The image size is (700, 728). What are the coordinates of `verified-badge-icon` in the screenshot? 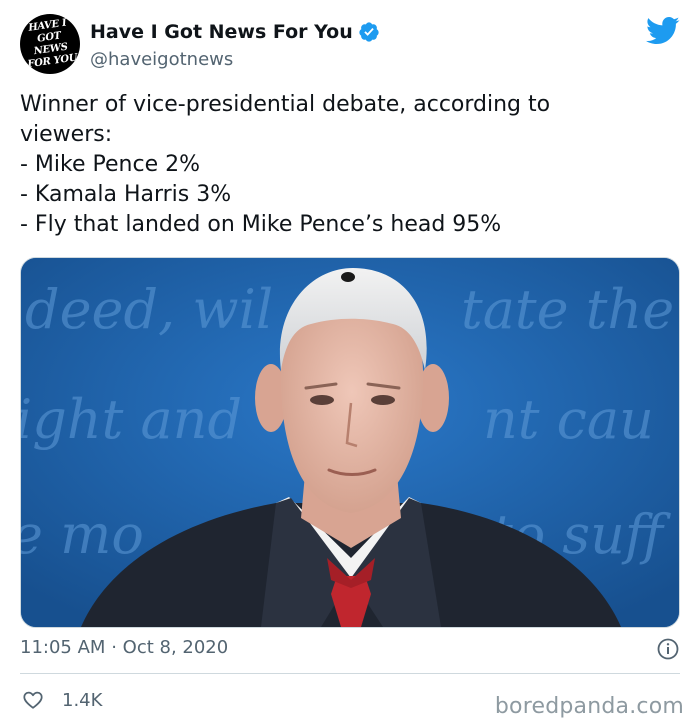 It's located at (369, 32).